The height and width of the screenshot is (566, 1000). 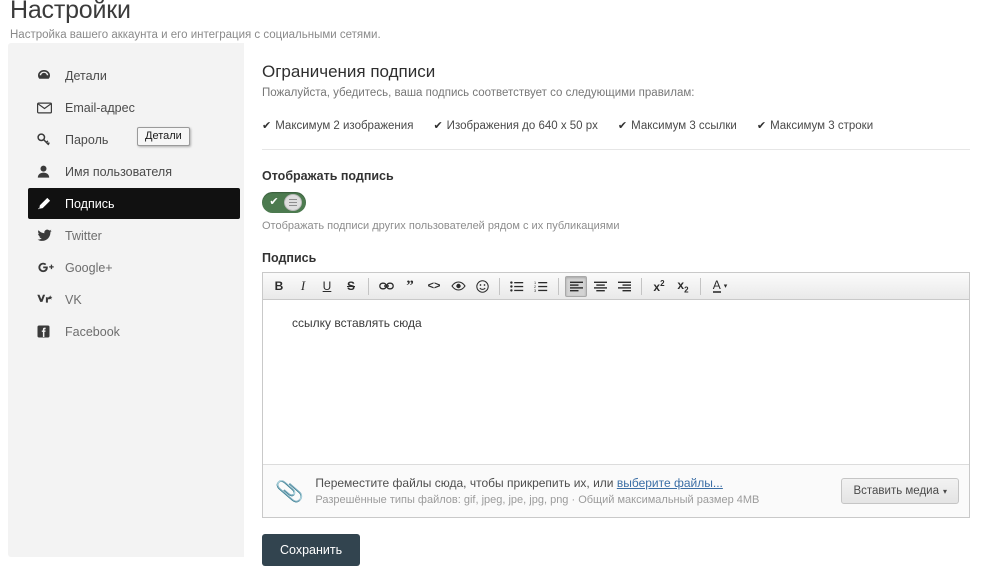 What do you see at coordinates (48, 75) in the screenshot?
I see `dashboard-icon` at bounding box center [48, 75].